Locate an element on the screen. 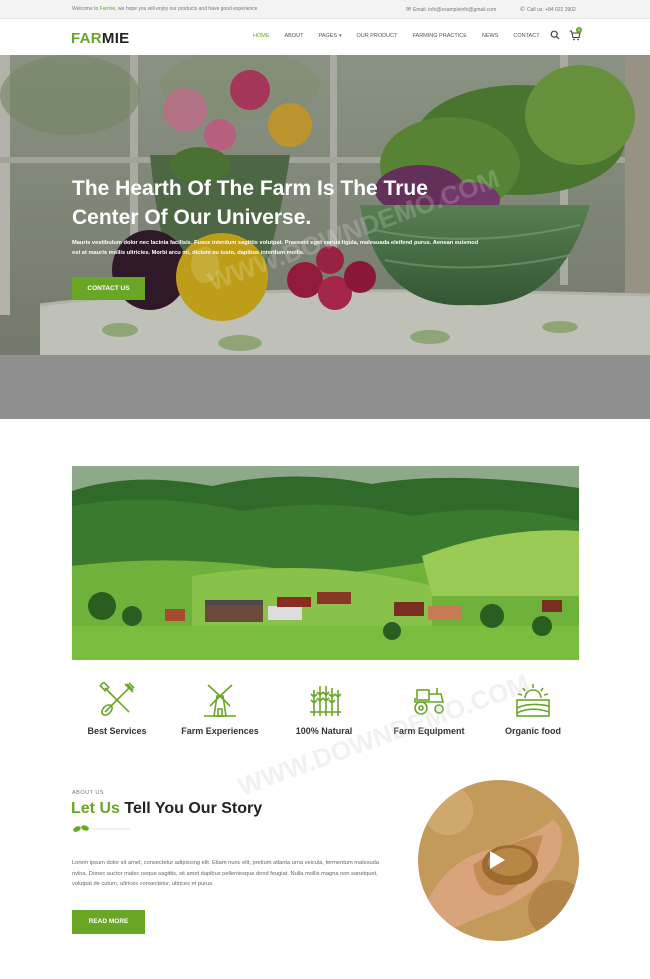 This screenshot has height=979, width=650. leaf-divider-icon is located at coordinates (101, 828).